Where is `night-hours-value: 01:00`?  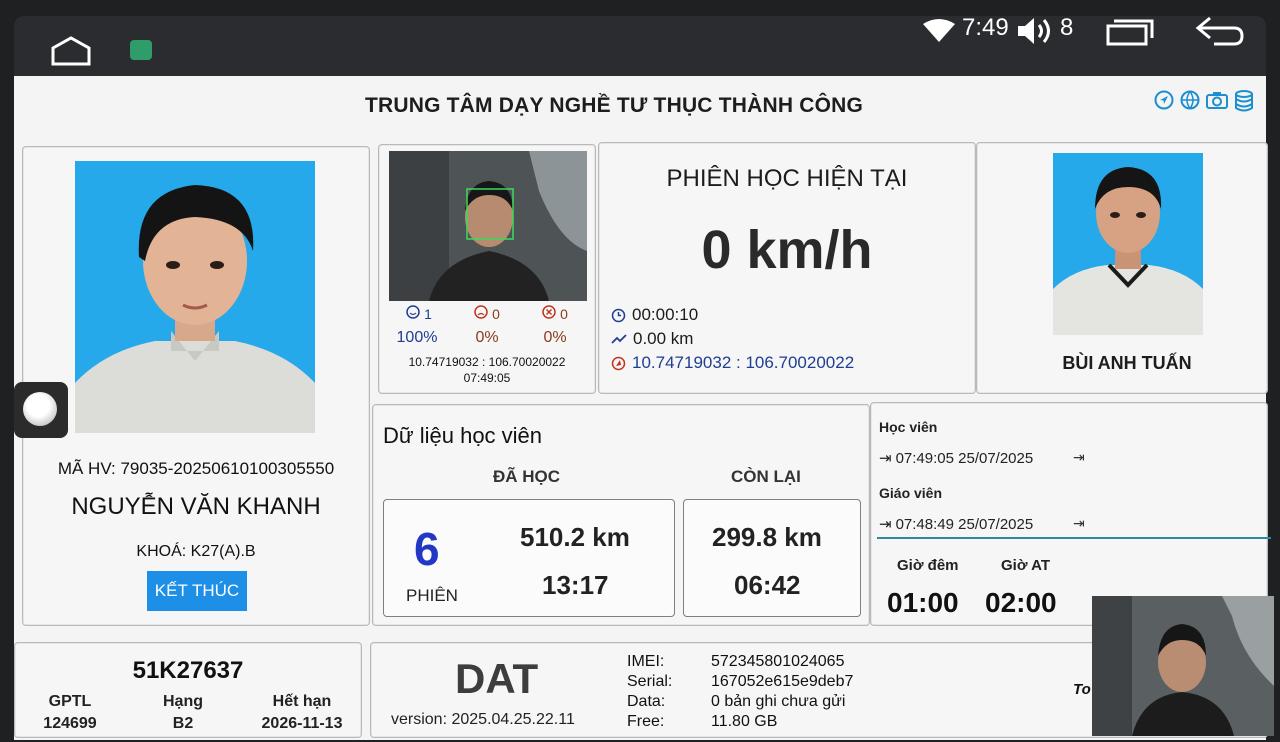
night-hours-value: 01:00 is located at coordinates (923, 602).